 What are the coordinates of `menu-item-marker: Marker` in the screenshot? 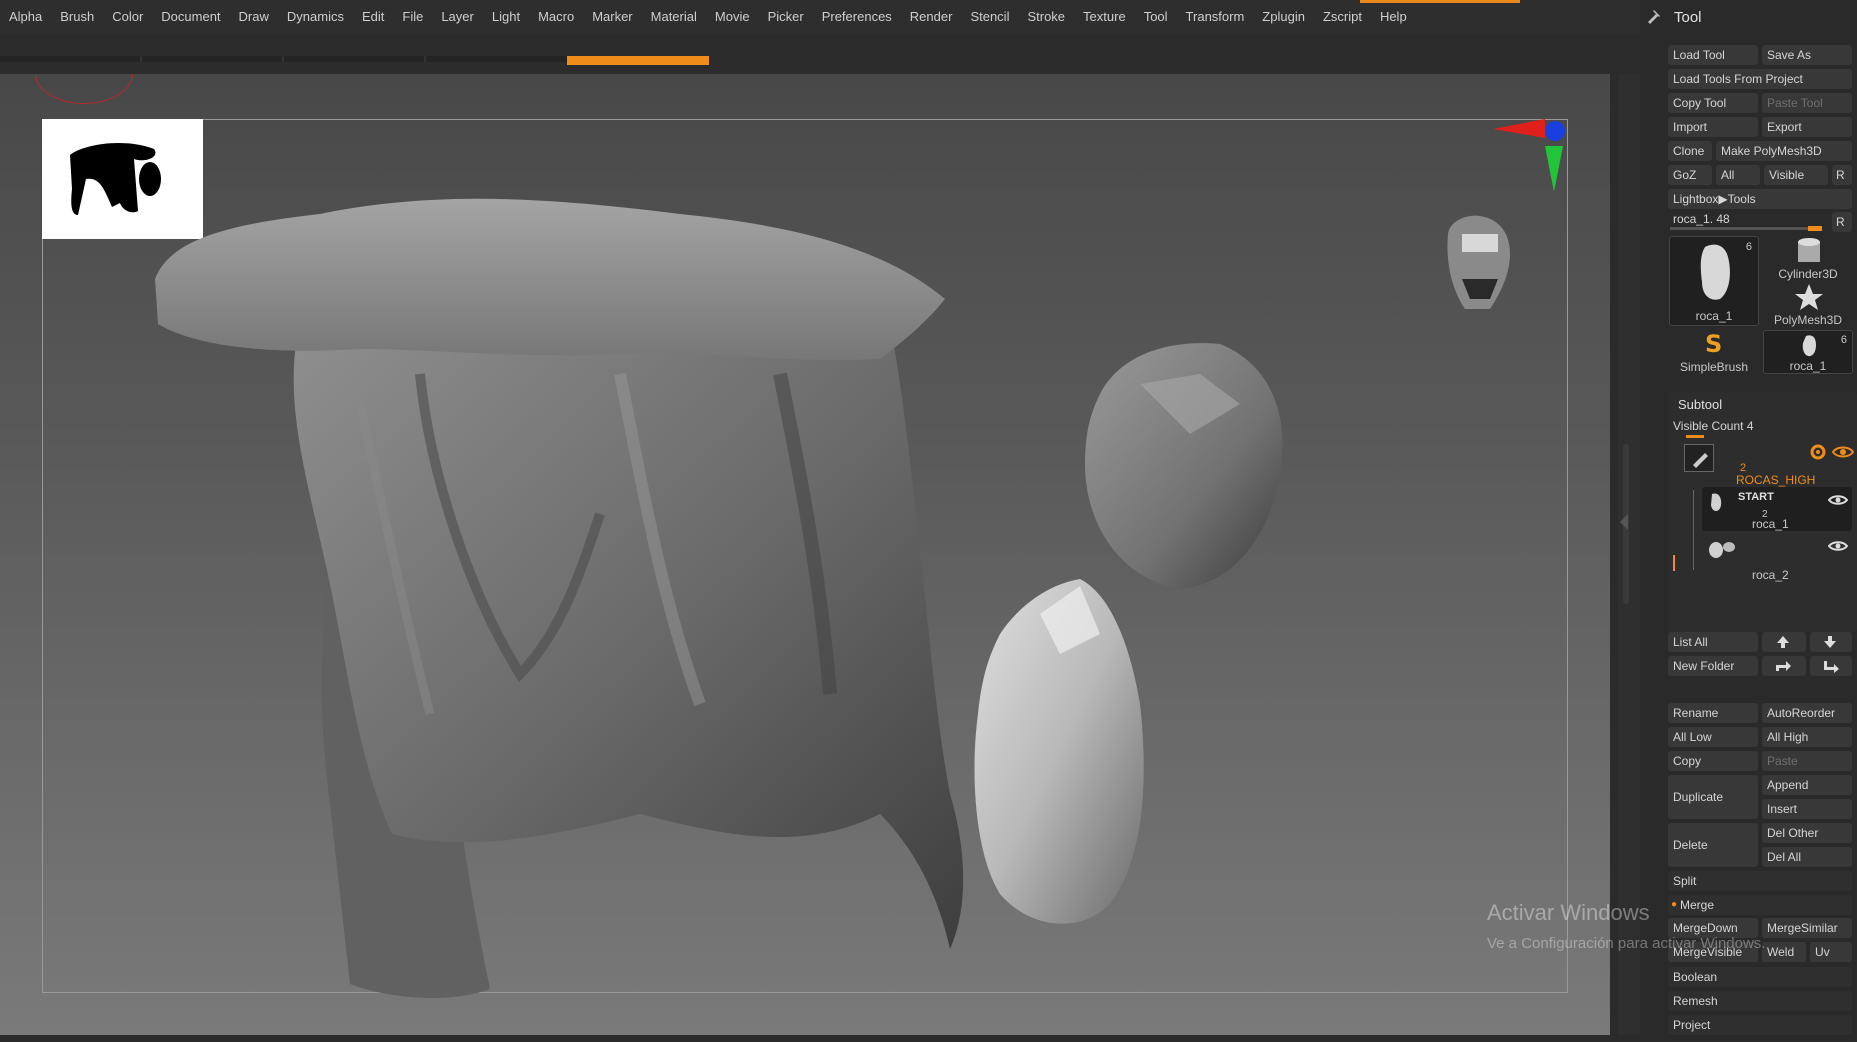 It's located at (612, 17).